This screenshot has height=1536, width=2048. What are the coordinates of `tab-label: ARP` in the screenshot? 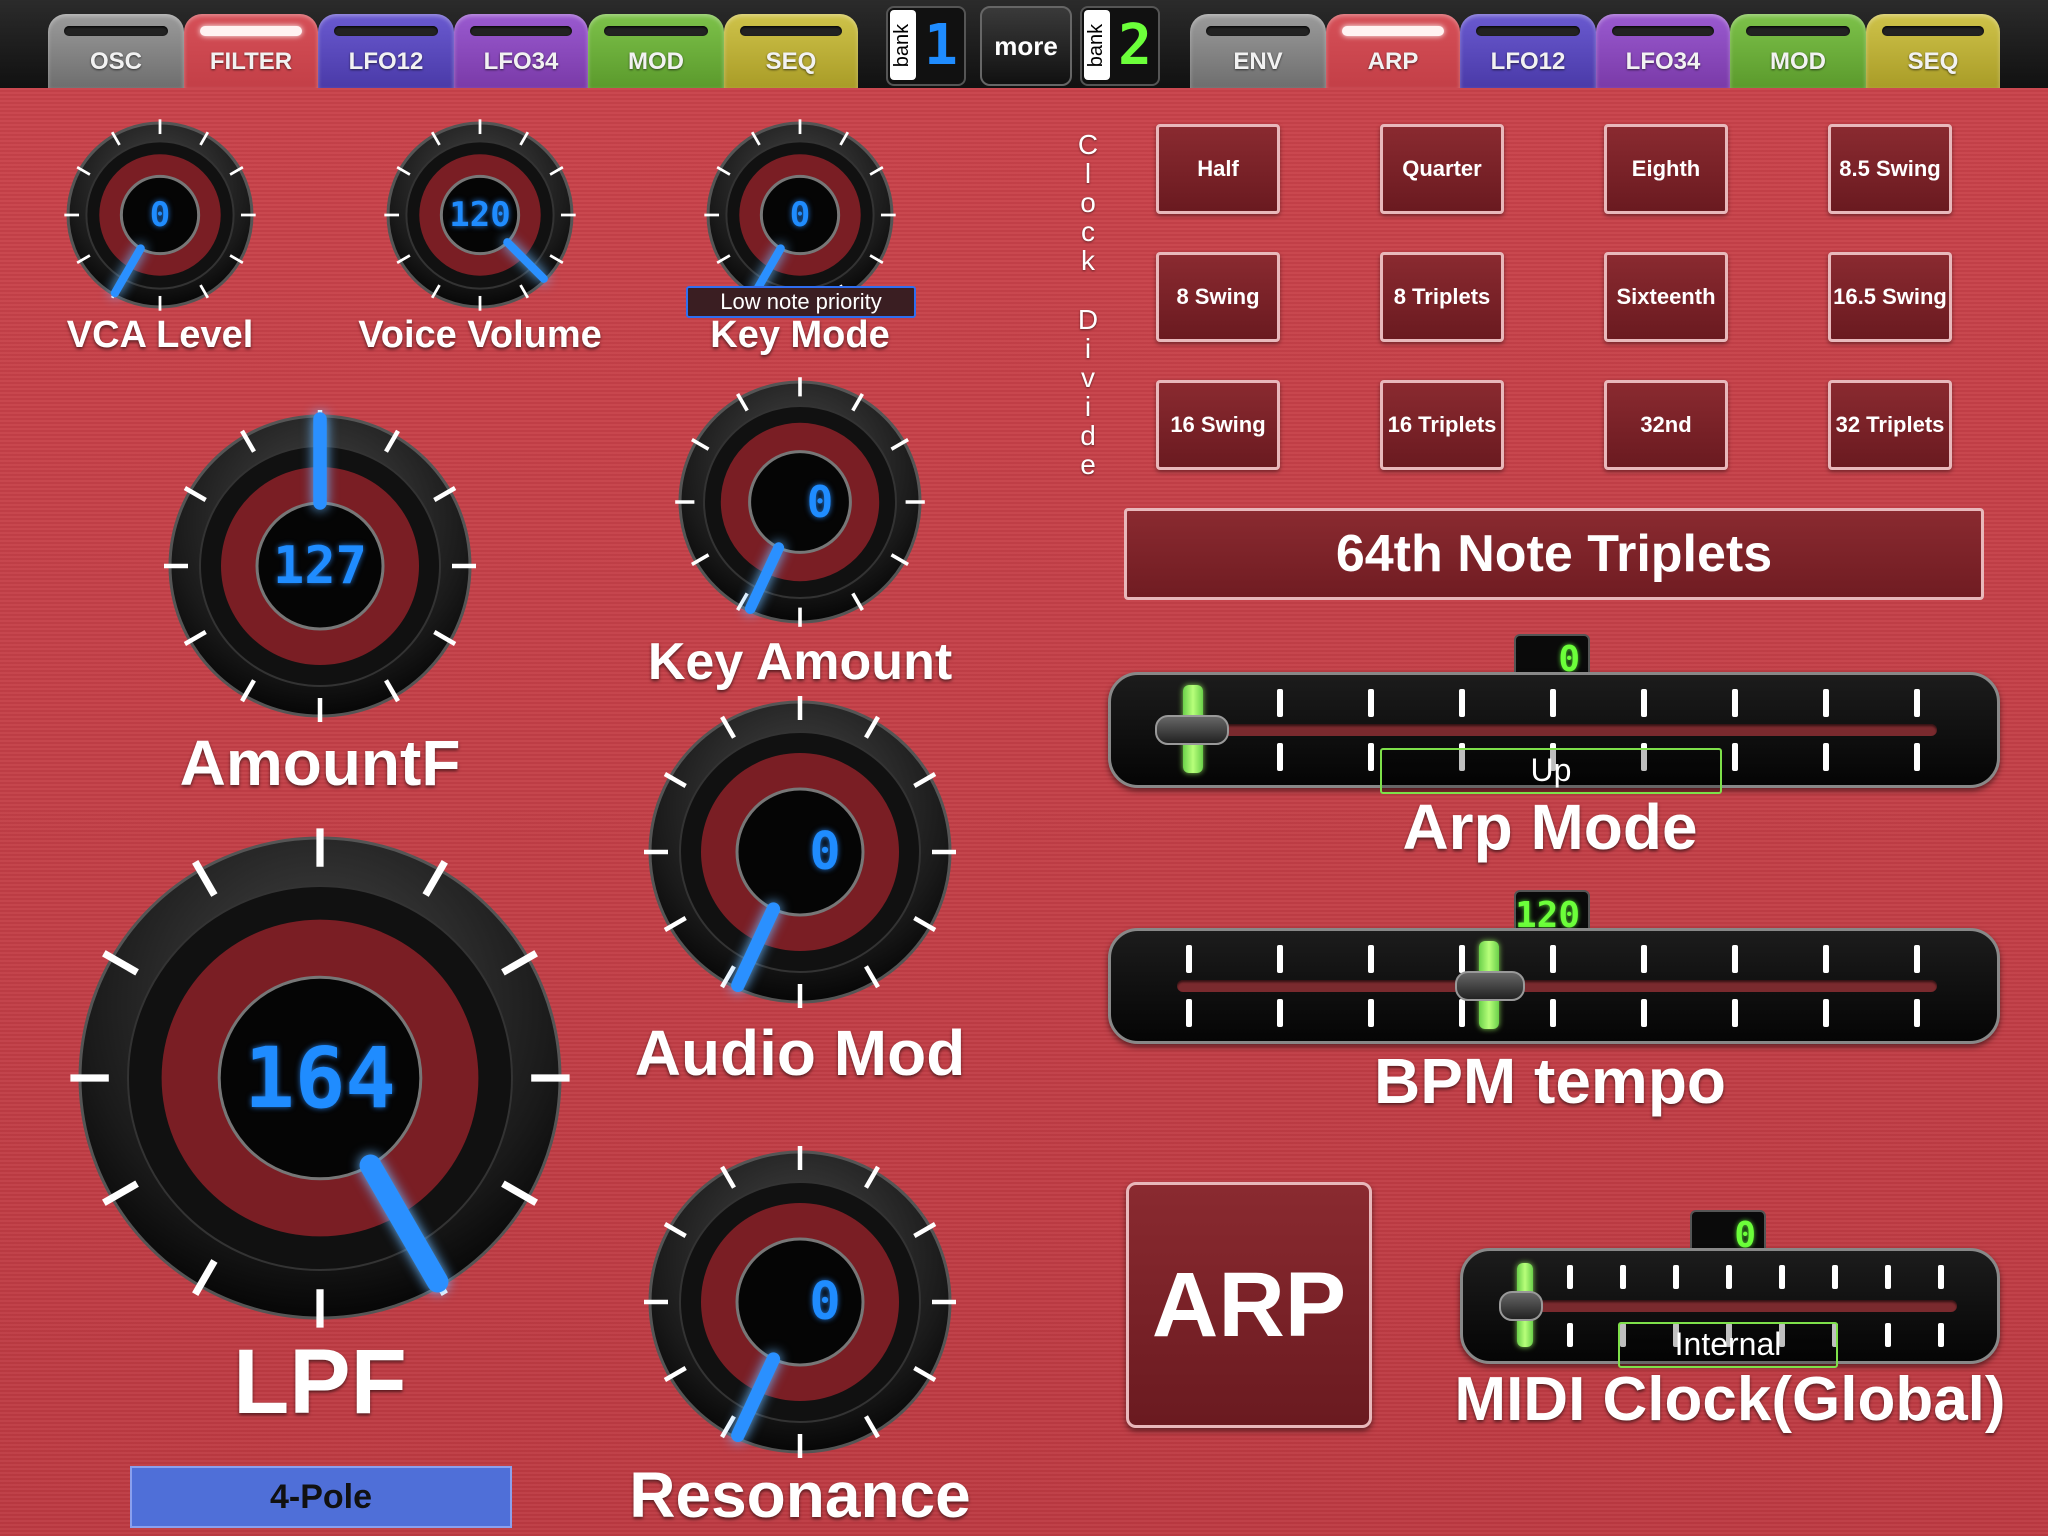 It's located at (1393, 61).